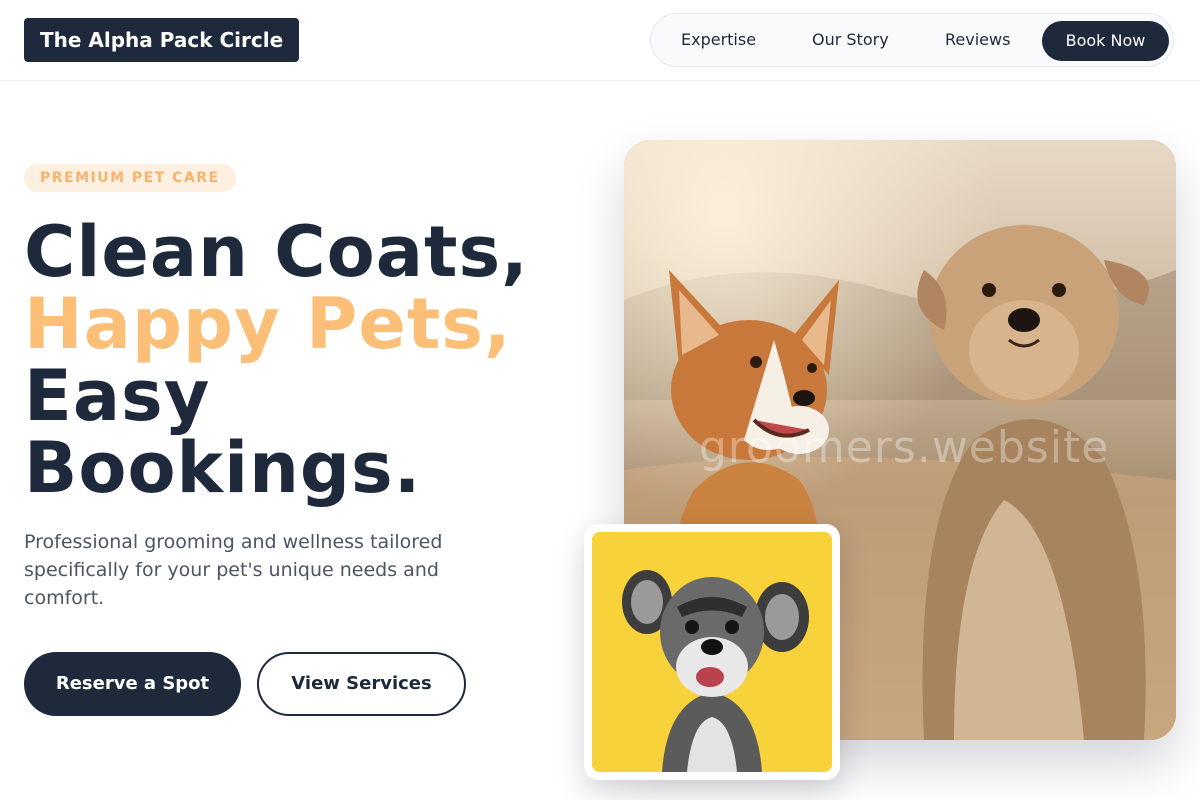 The height and width of the screenshot is (800, 1200). What do you see at coordinates (361, 684) in the screenshot?
I see `view-services-button: View Services` at bounding box center [361, 684].